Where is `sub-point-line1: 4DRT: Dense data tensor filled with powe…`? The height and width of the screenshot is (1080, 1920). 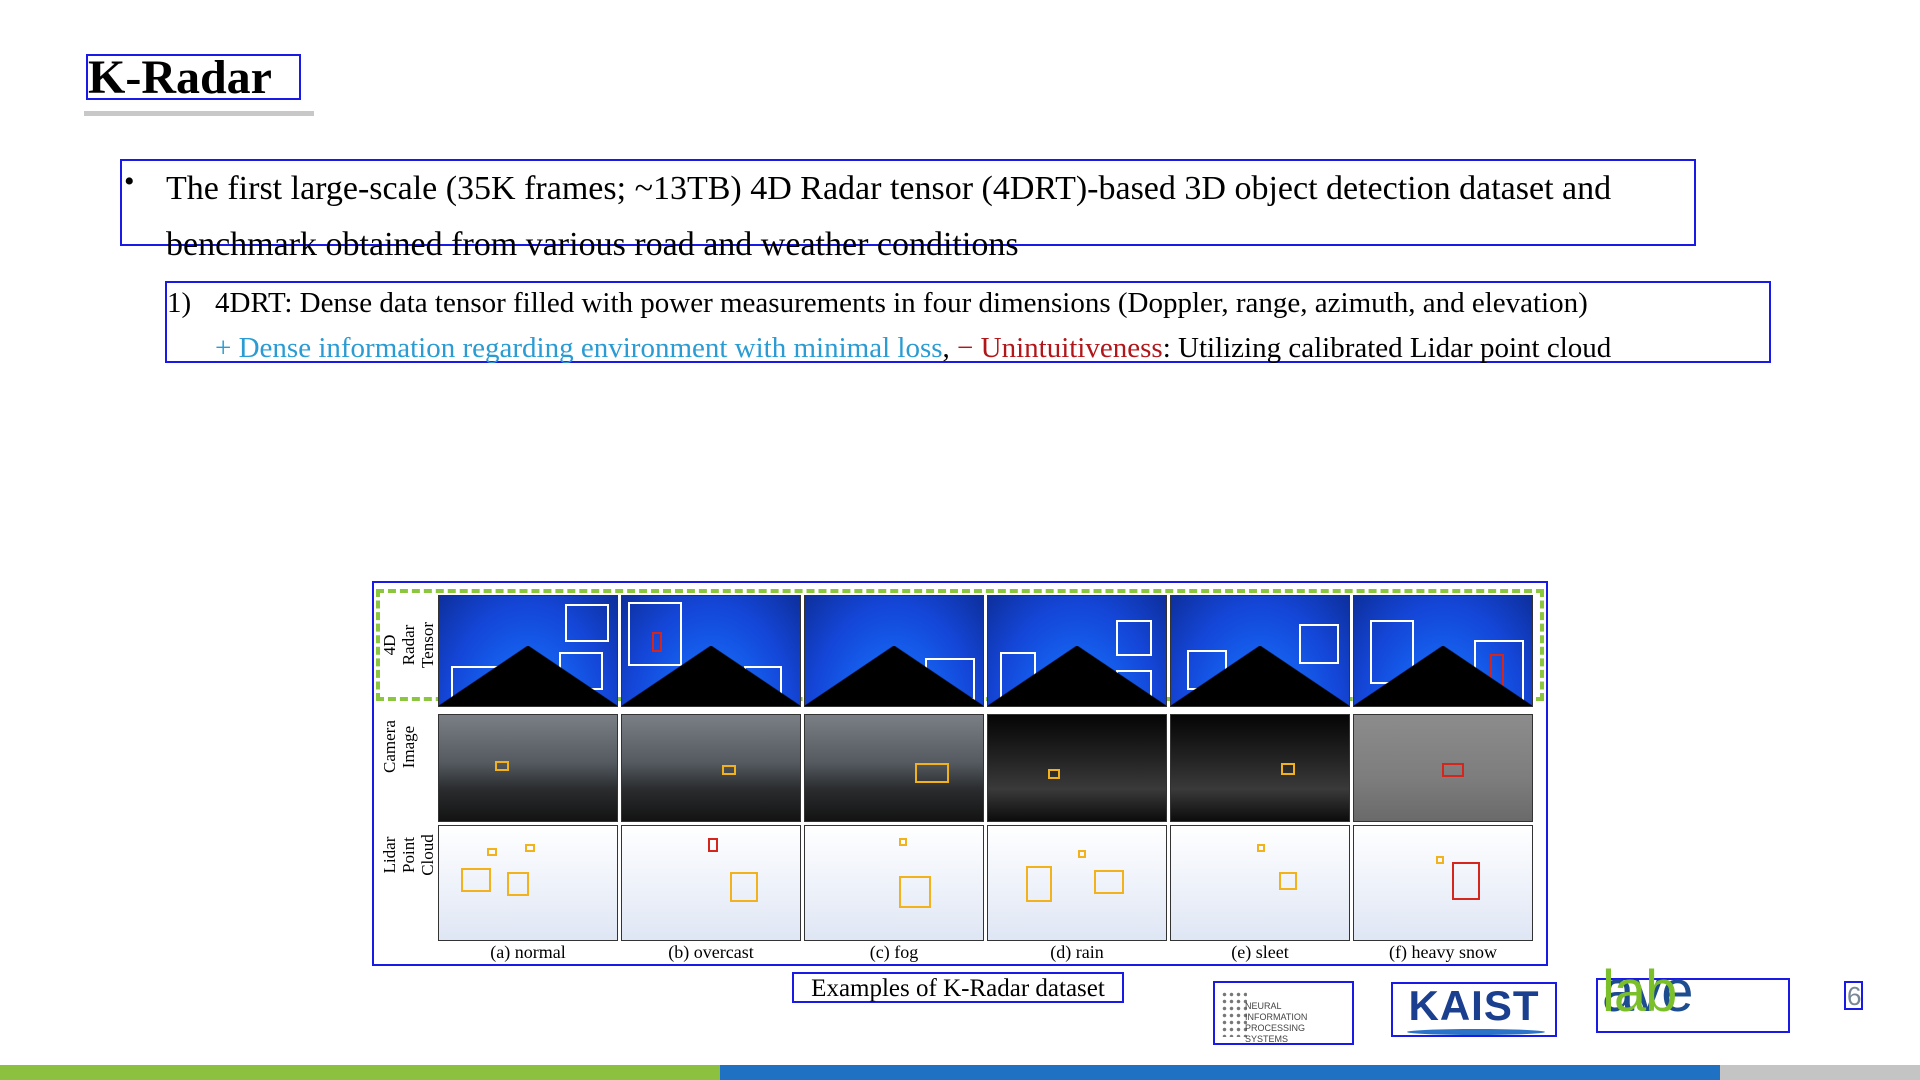
sub-point-line1: 4DRT: Dense data tensor filled with powe… is located at coordinates (901, 303).